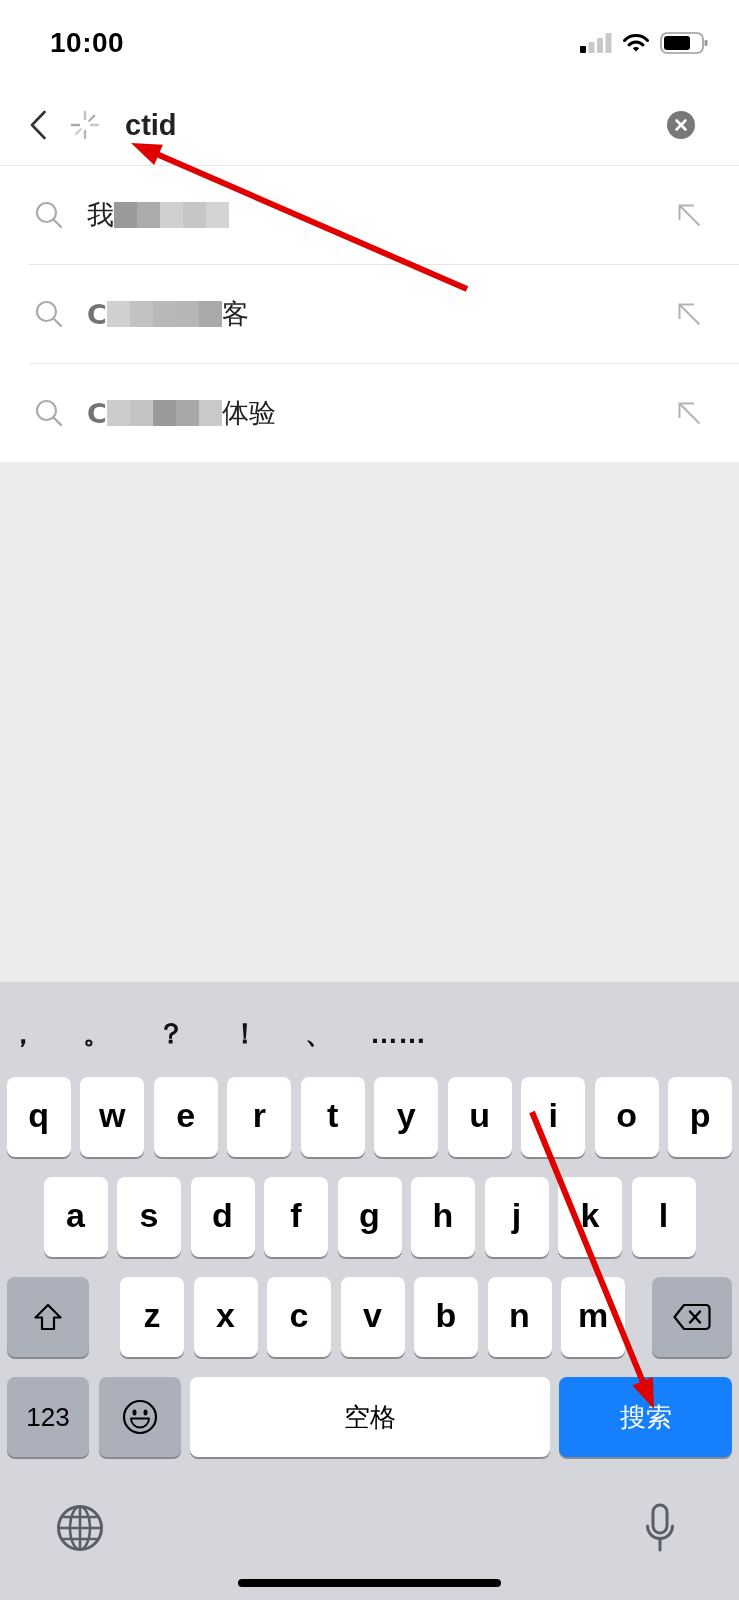  Describe the element at coordinates (248, 413) in the screenshot. I see `suggestion-text: 体验` at that location.